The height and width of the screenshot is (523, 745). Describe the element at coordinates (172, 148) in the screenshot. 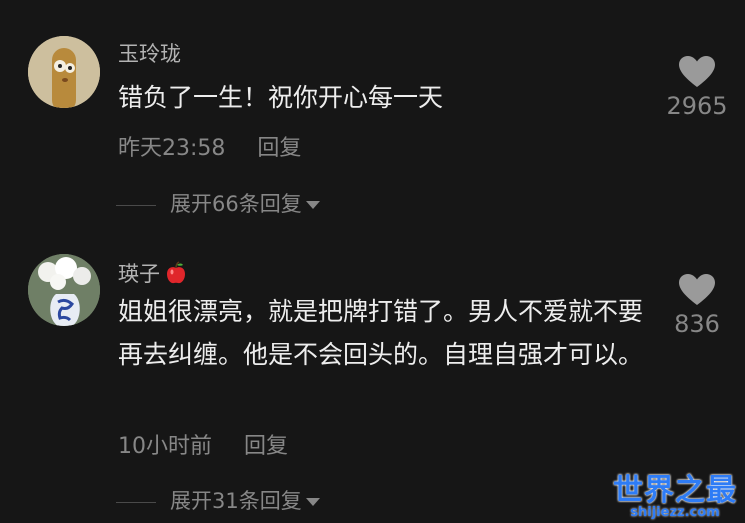

I see `comment-time: 昨天23:58` at that location.